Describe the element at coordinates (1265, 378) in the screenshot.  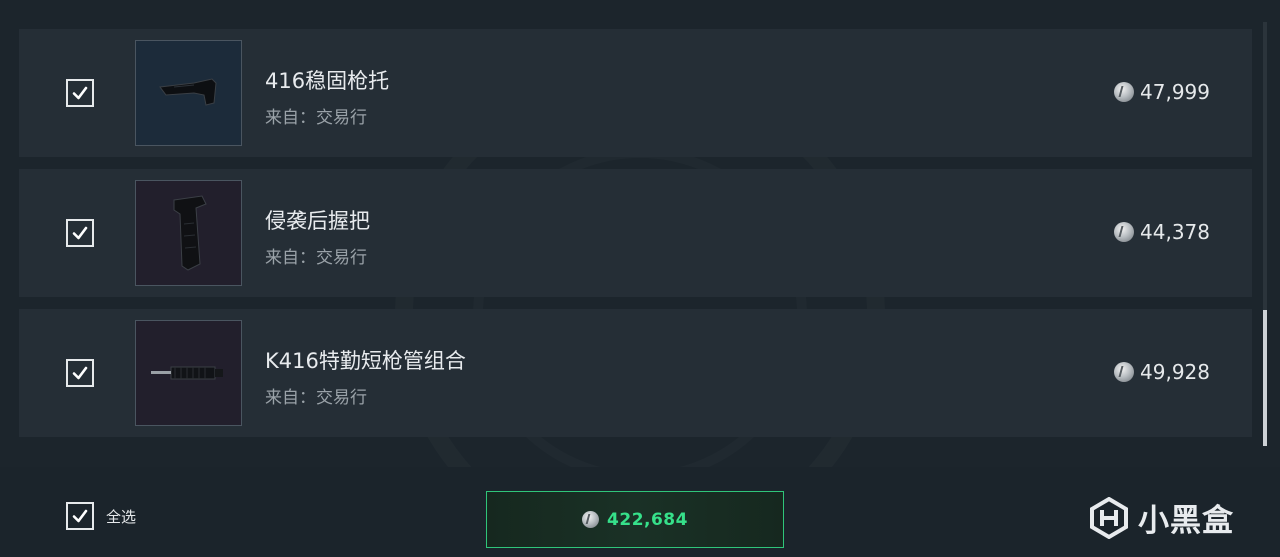
I see `scrollbar-thumb` at that location.